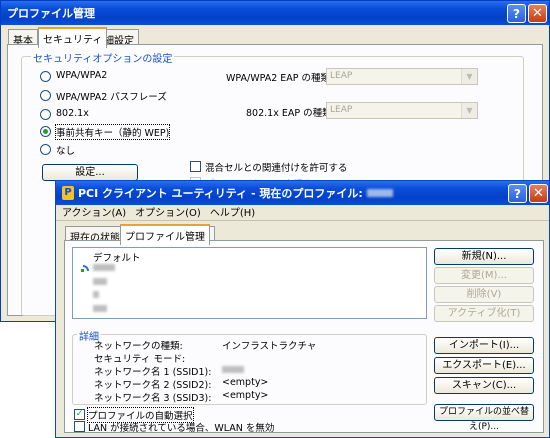  What do you see at coordinates (45, 76) in the screenshot?
I see `radio-wpa` at bounding box center [45, 76].